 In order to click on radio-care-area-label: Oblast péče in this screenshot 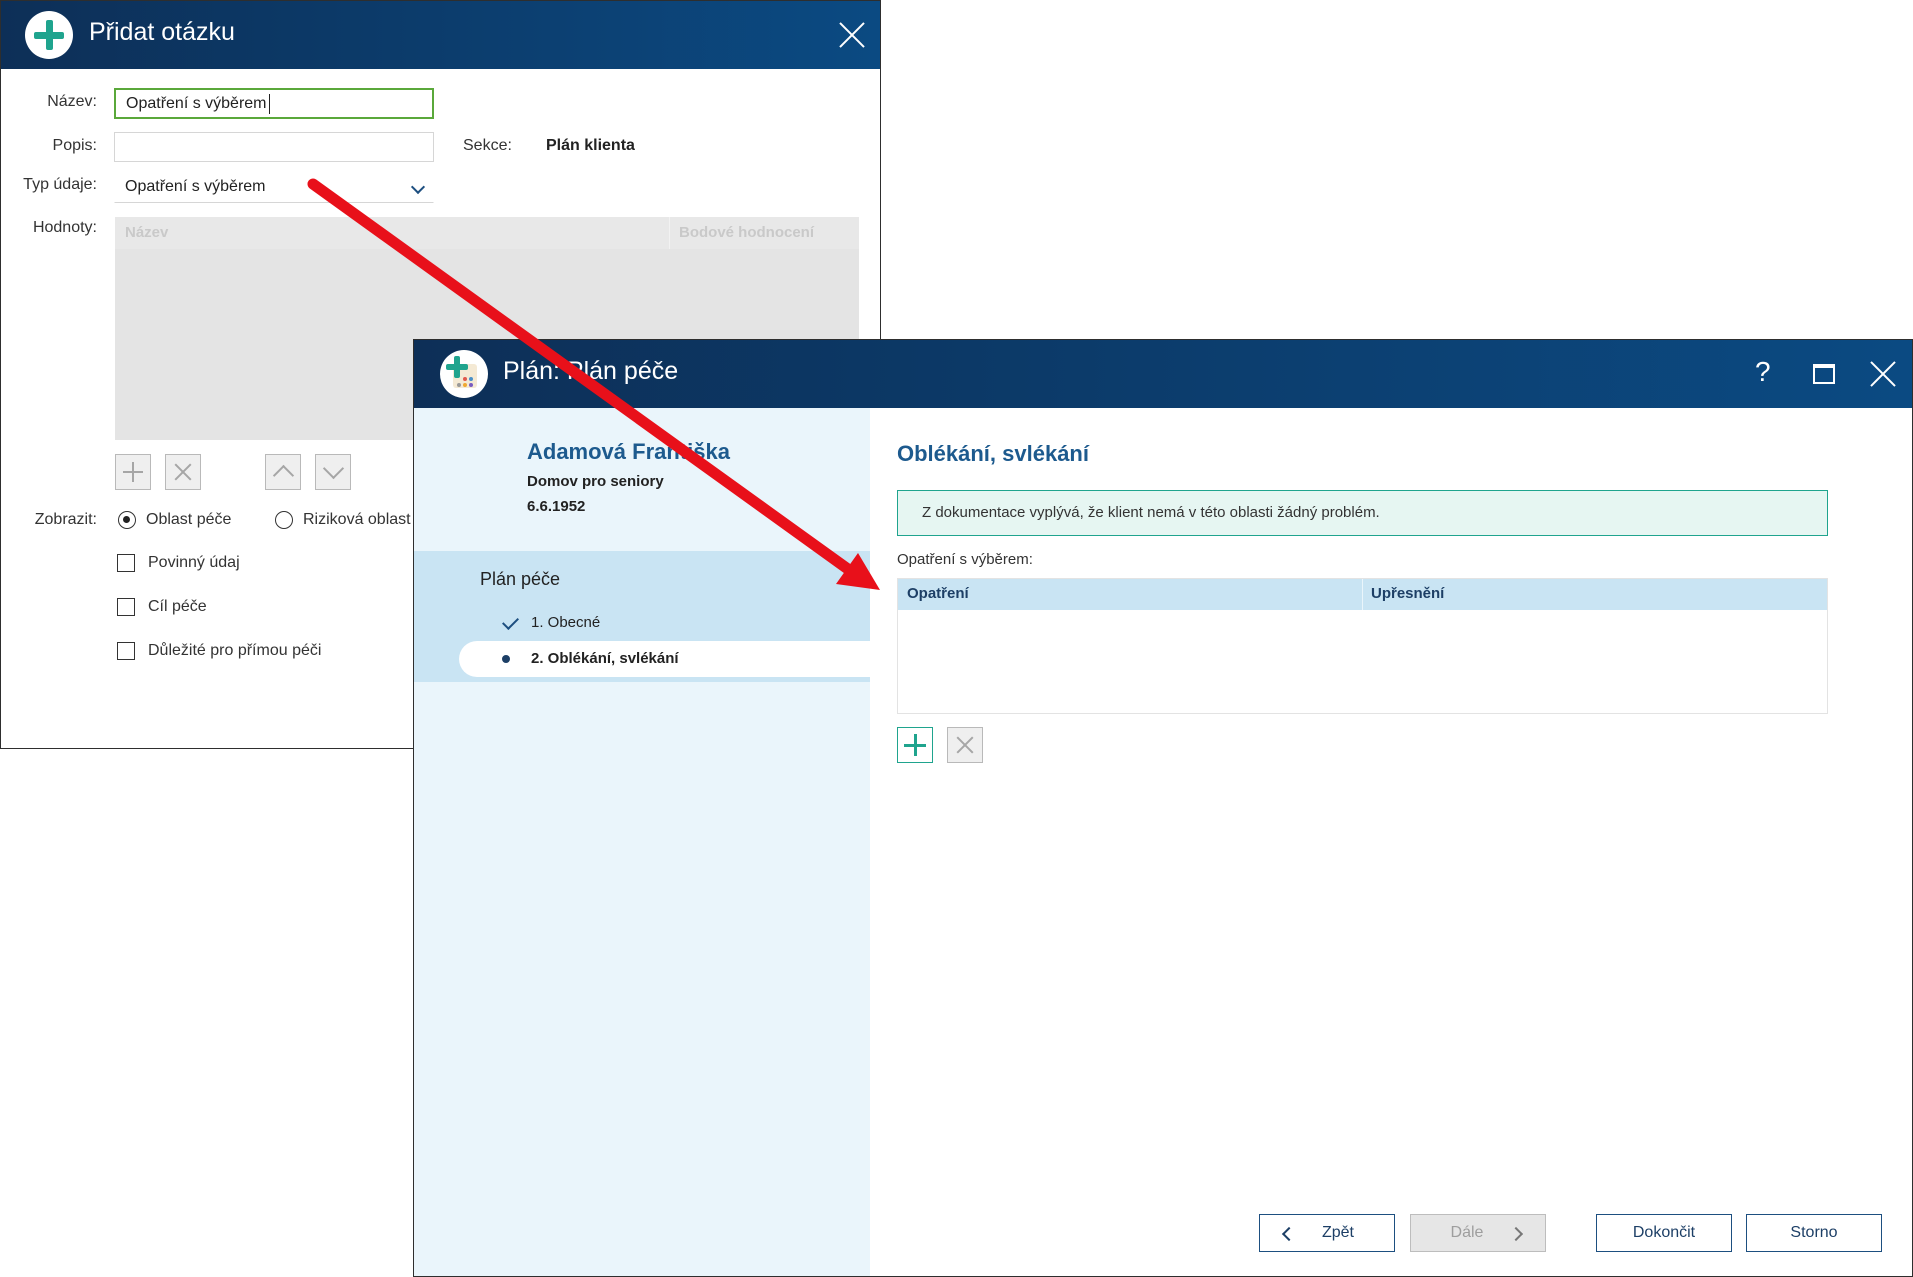, I will do `click(189, 519)`.